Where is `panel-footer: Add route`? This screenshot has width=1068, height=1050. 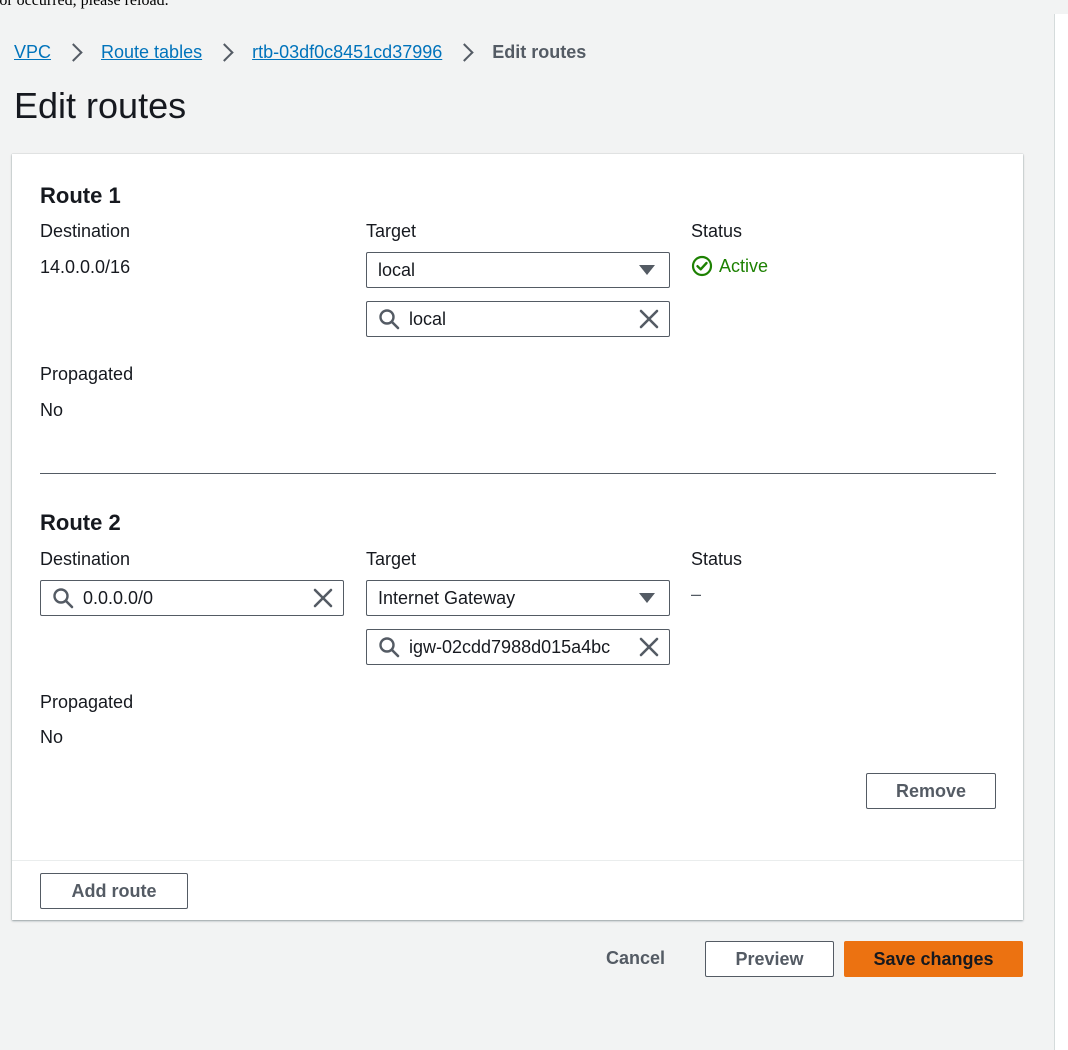
panel-footer: Add route is located at coordinates (517, 890).